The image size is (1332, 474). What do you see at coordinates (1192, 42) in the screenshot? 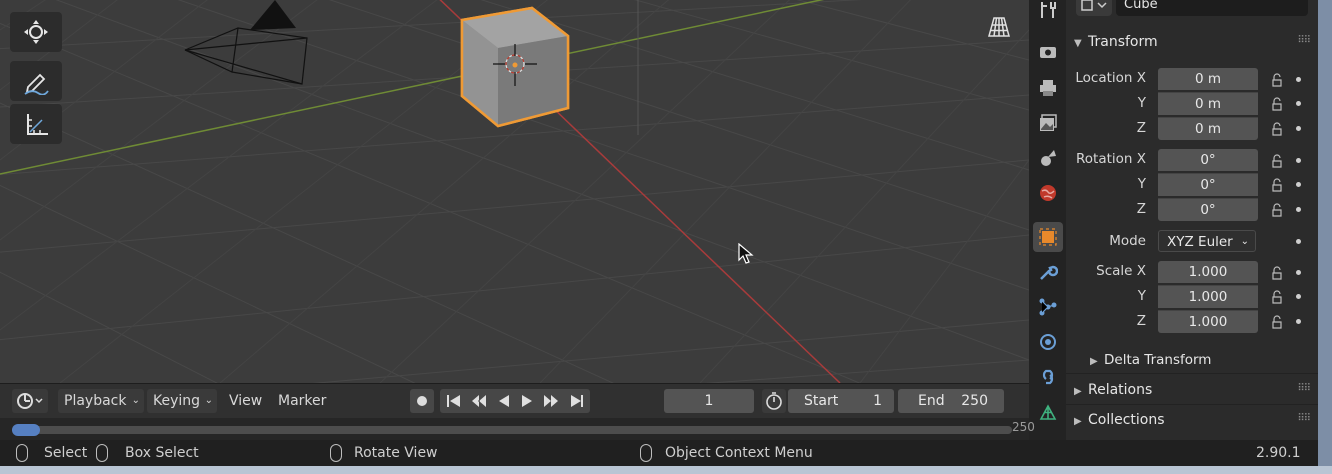
I see `transform-section-header: ▼ Transform` at bounding box center [1192, 42].